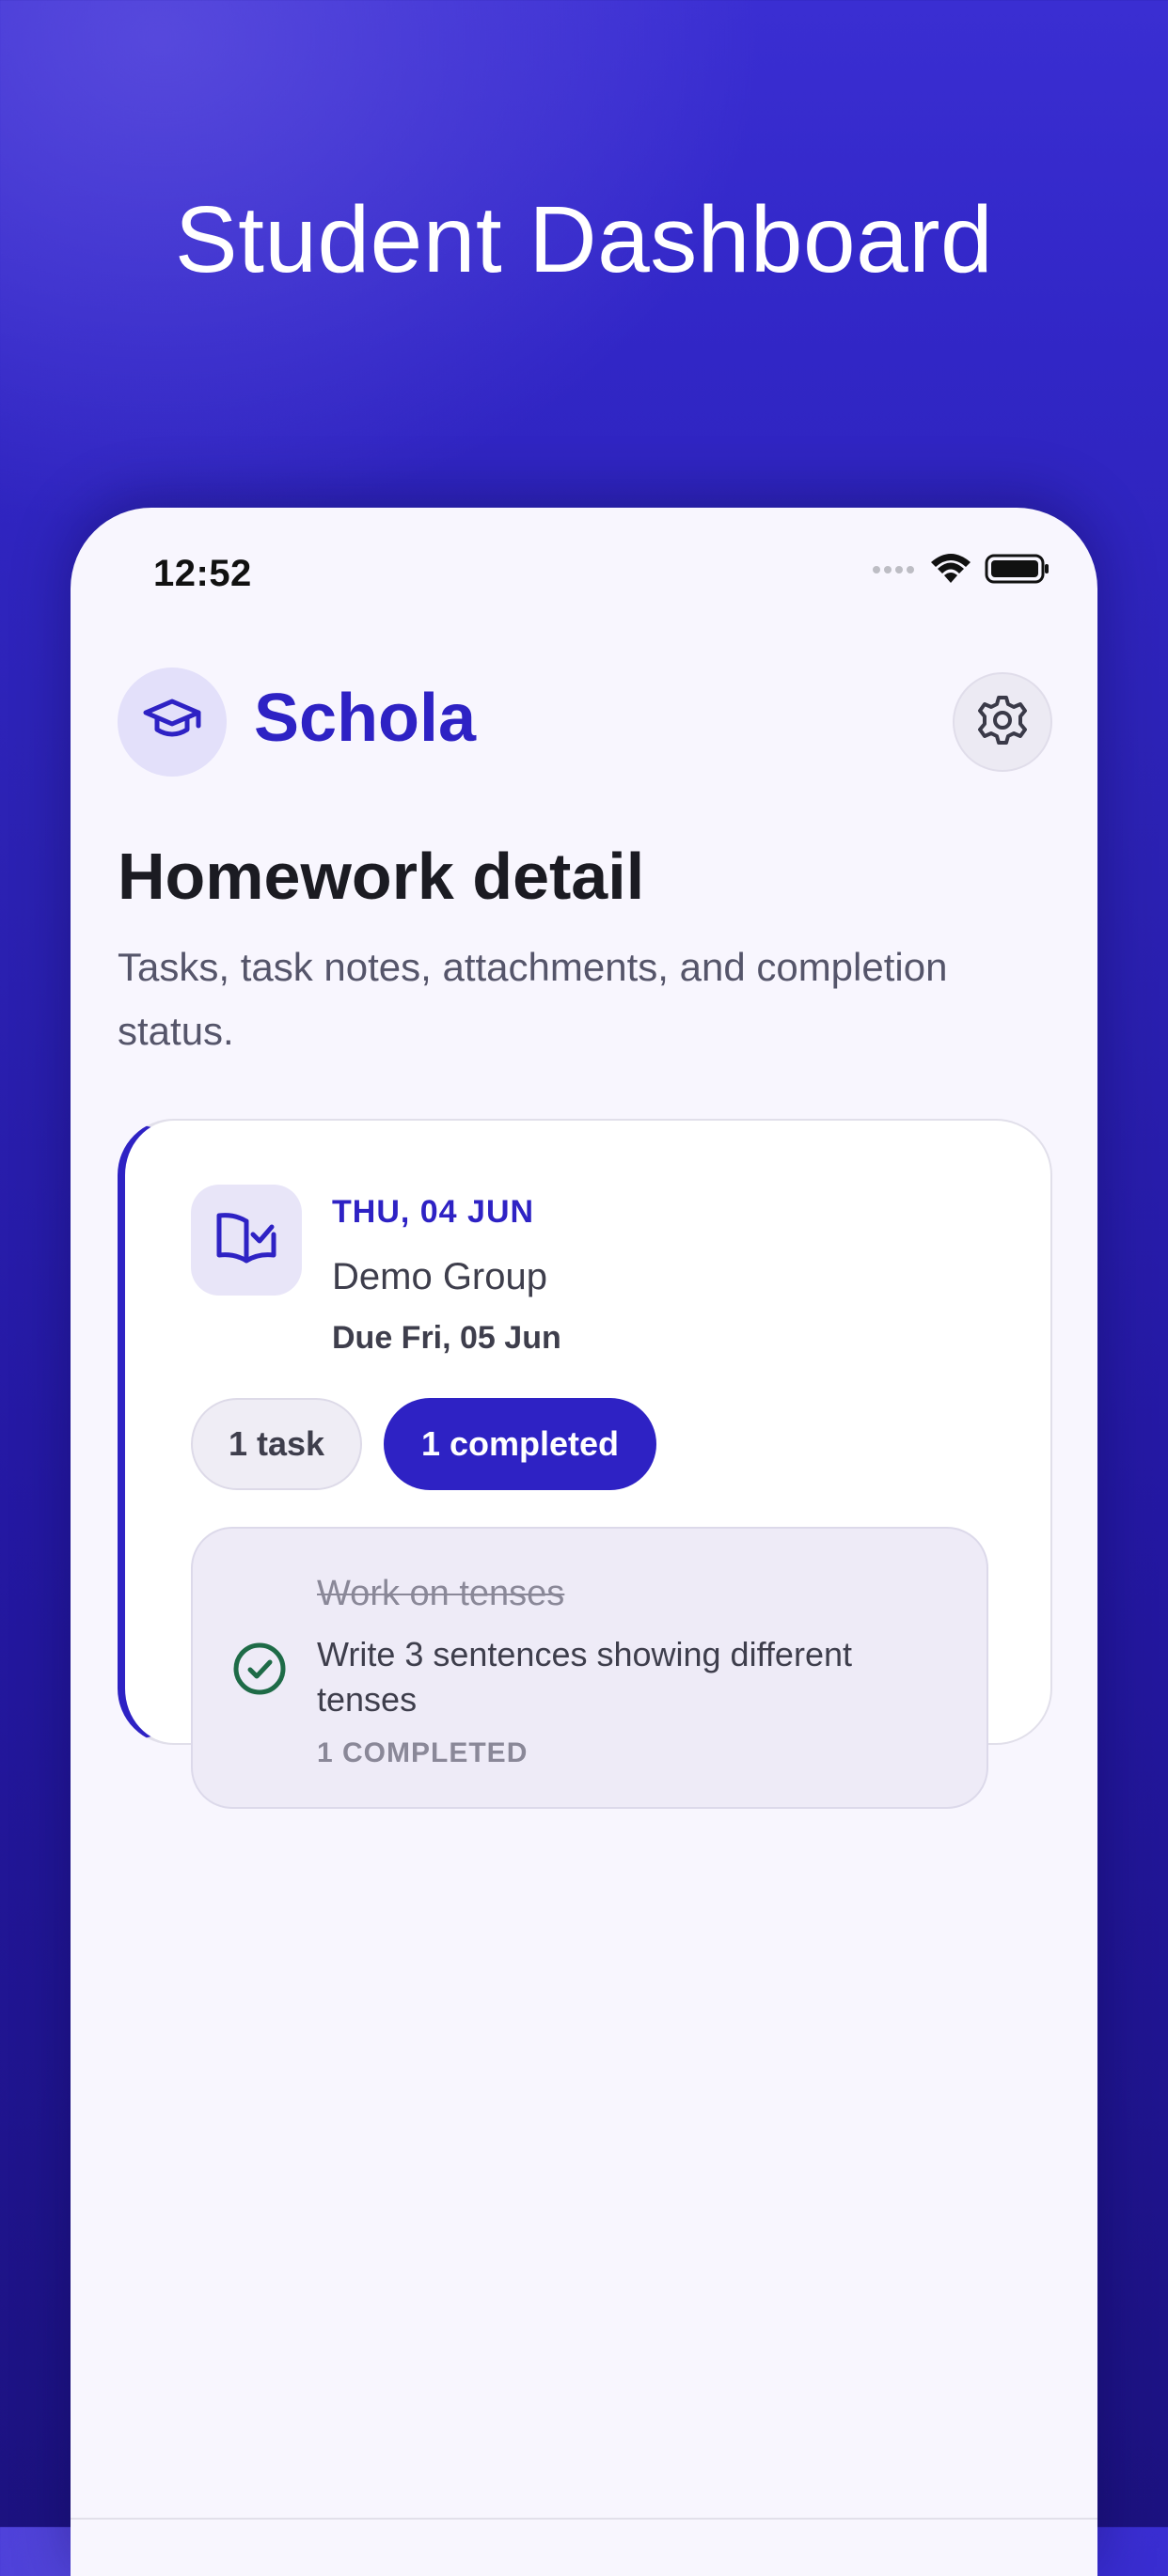 Image resolution: width=1168 pixels, height=2576 pixels. I want to click on homework-date: THU, 04 JUN, so click(433, 1212).